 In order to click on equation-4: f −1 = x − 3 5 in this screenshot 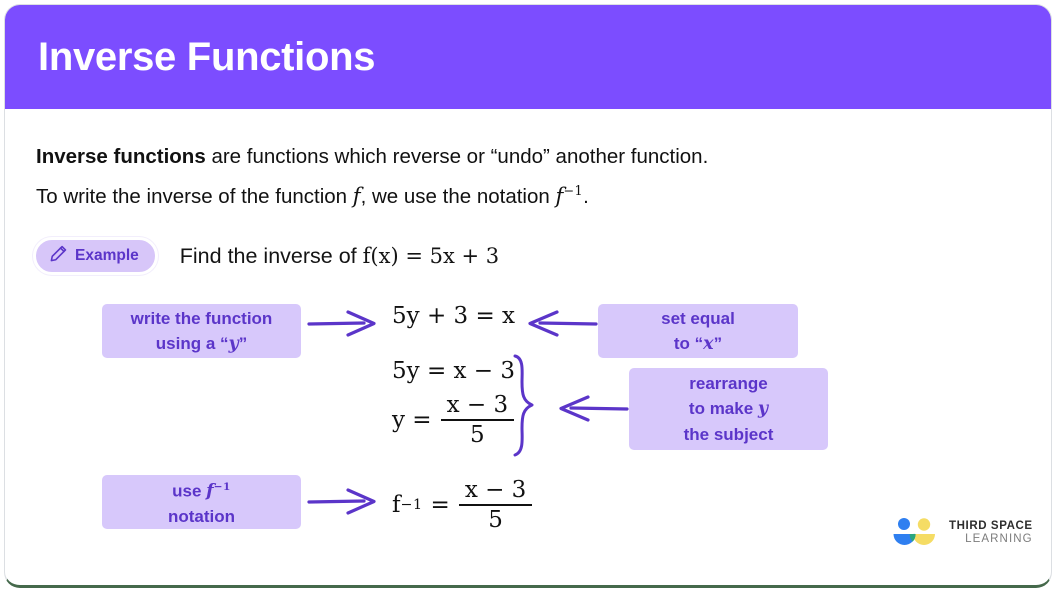, I will do `click(462, 505)`.